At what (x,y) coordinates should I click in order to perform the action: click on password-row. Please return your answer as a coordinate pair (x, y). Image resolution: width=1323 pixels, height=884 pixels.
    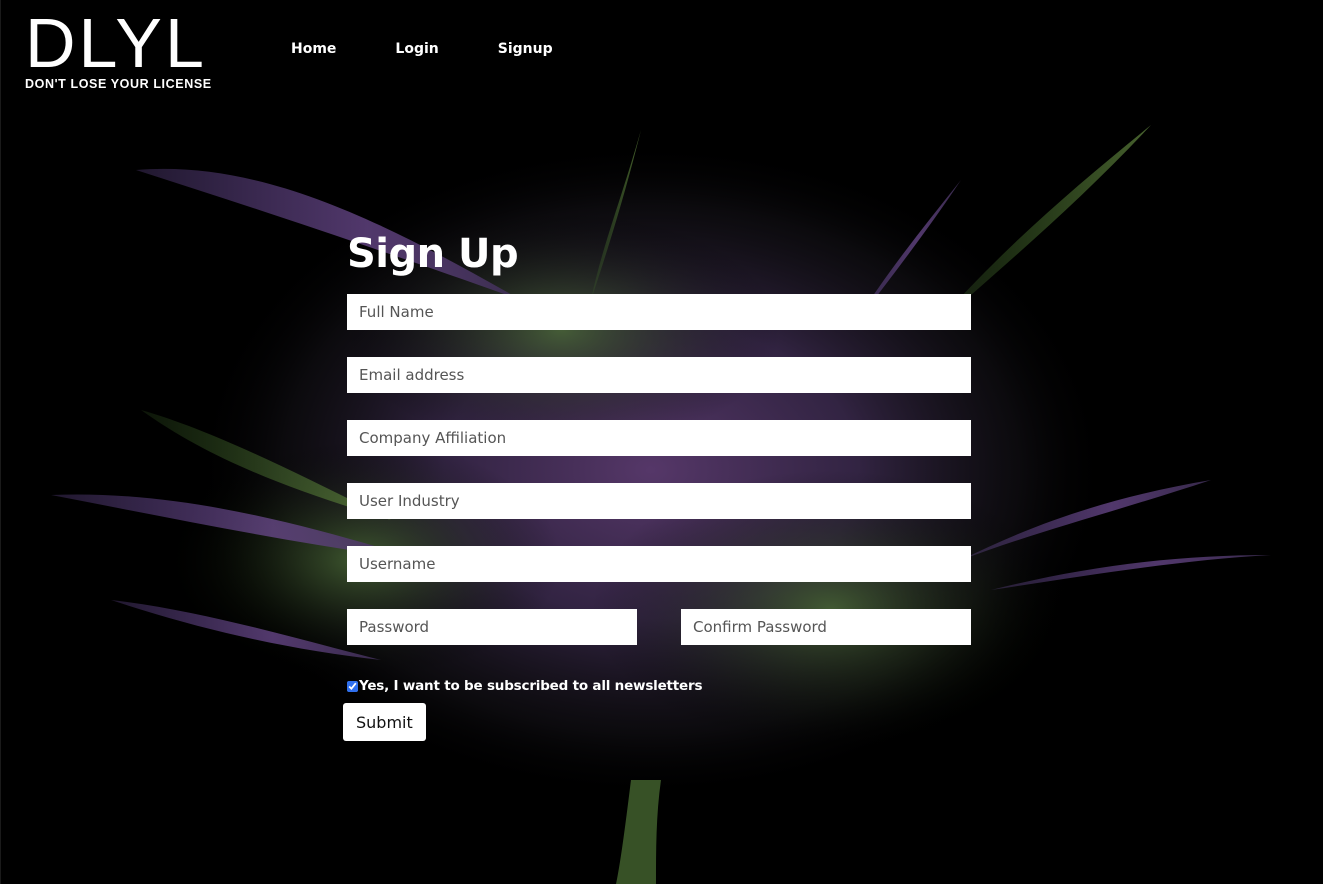
    Looking at the image, I should click on (659, 627).